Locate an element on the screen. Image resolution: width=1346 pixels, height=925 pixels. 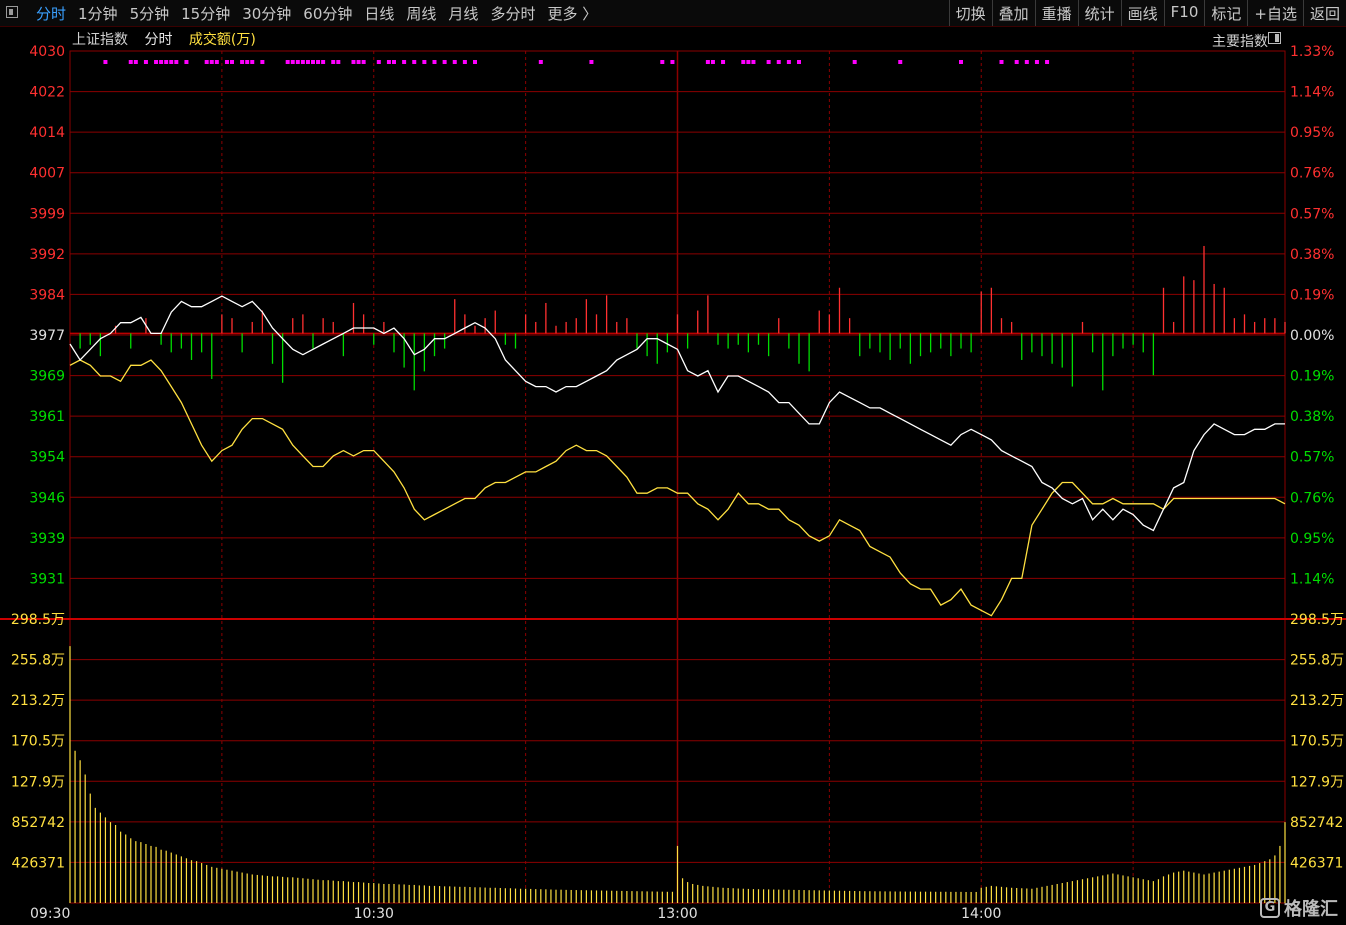
volume-tick-label-right: 127.9万 is located at coordinates (1317, 782).